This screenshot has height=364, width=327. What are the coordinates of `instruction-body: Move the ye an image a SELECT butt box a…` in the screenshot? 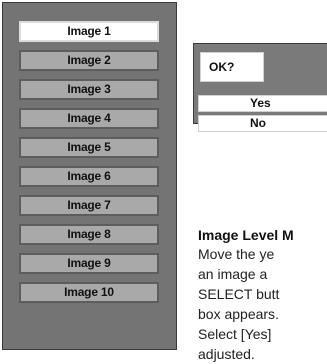 It's located at (262, 304).